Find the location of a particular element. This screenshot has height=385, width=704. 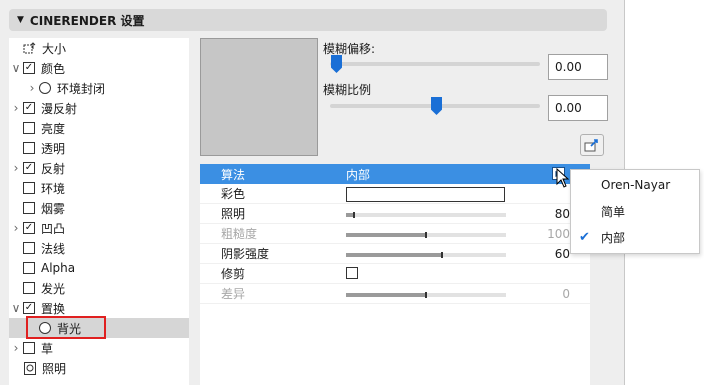

material-preview is located at coordinates (259, 97).